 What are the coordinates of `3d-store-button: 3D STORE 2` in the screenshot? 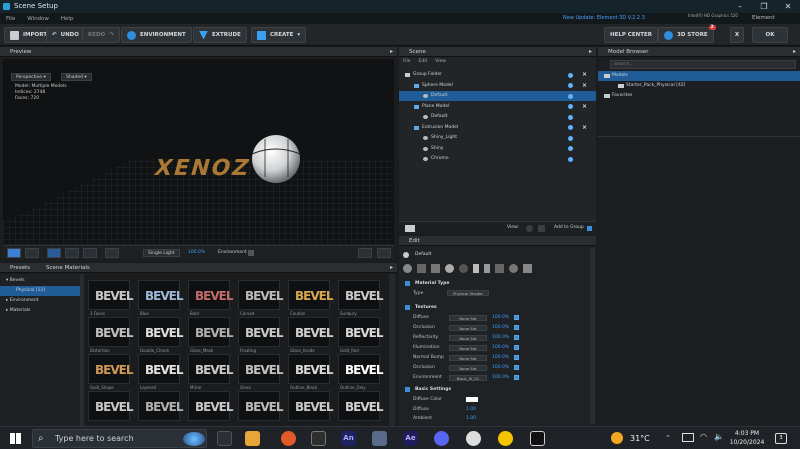 It's located at (687, 34).